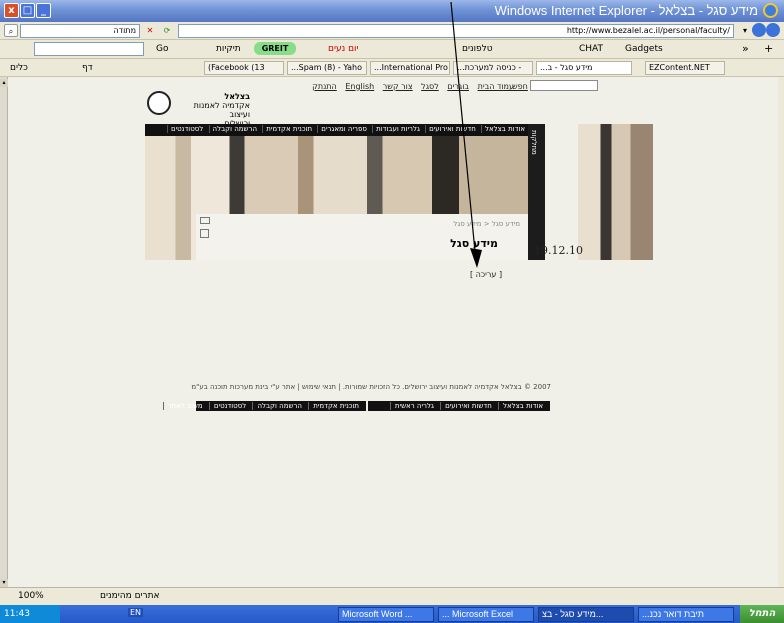 Image resolution: width=784 pixels, height=623 pixels. What do you see at coordinates (27, 10) in the screenshot?
I see `maximize-button: □` at bounding box center [27, 10].